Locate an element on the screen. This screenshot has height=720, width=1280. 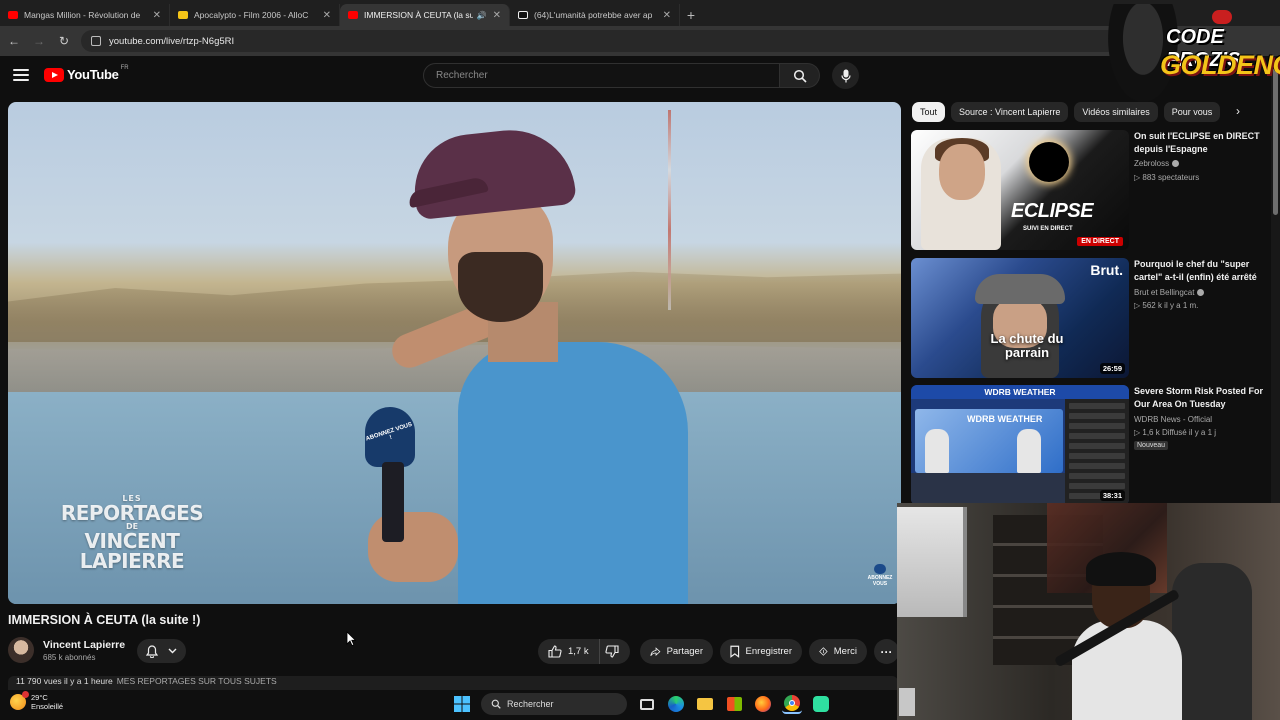
save-label: Enregistrer is located at coordinates (768, 651).